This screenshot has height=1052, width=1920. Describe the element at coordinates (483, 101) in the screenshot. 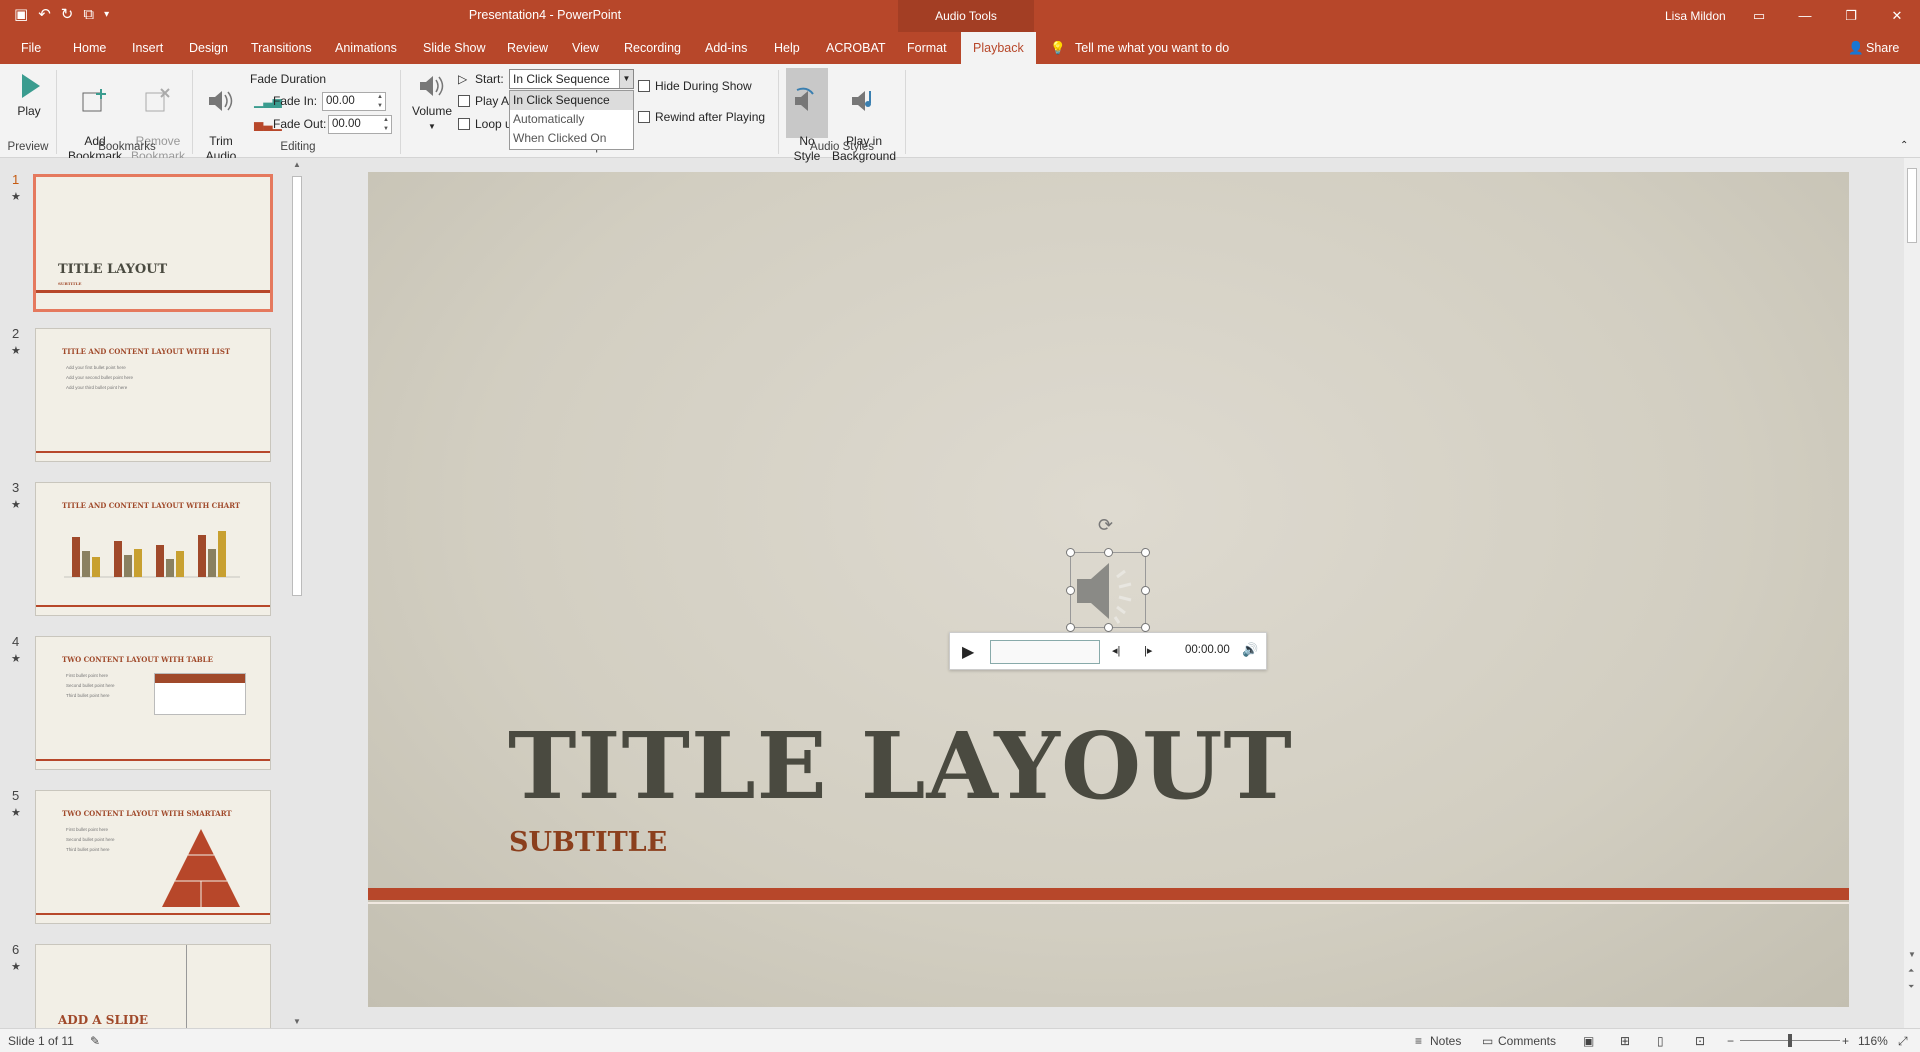

I see `play-across-slides-checkbox: Play A` at that location.